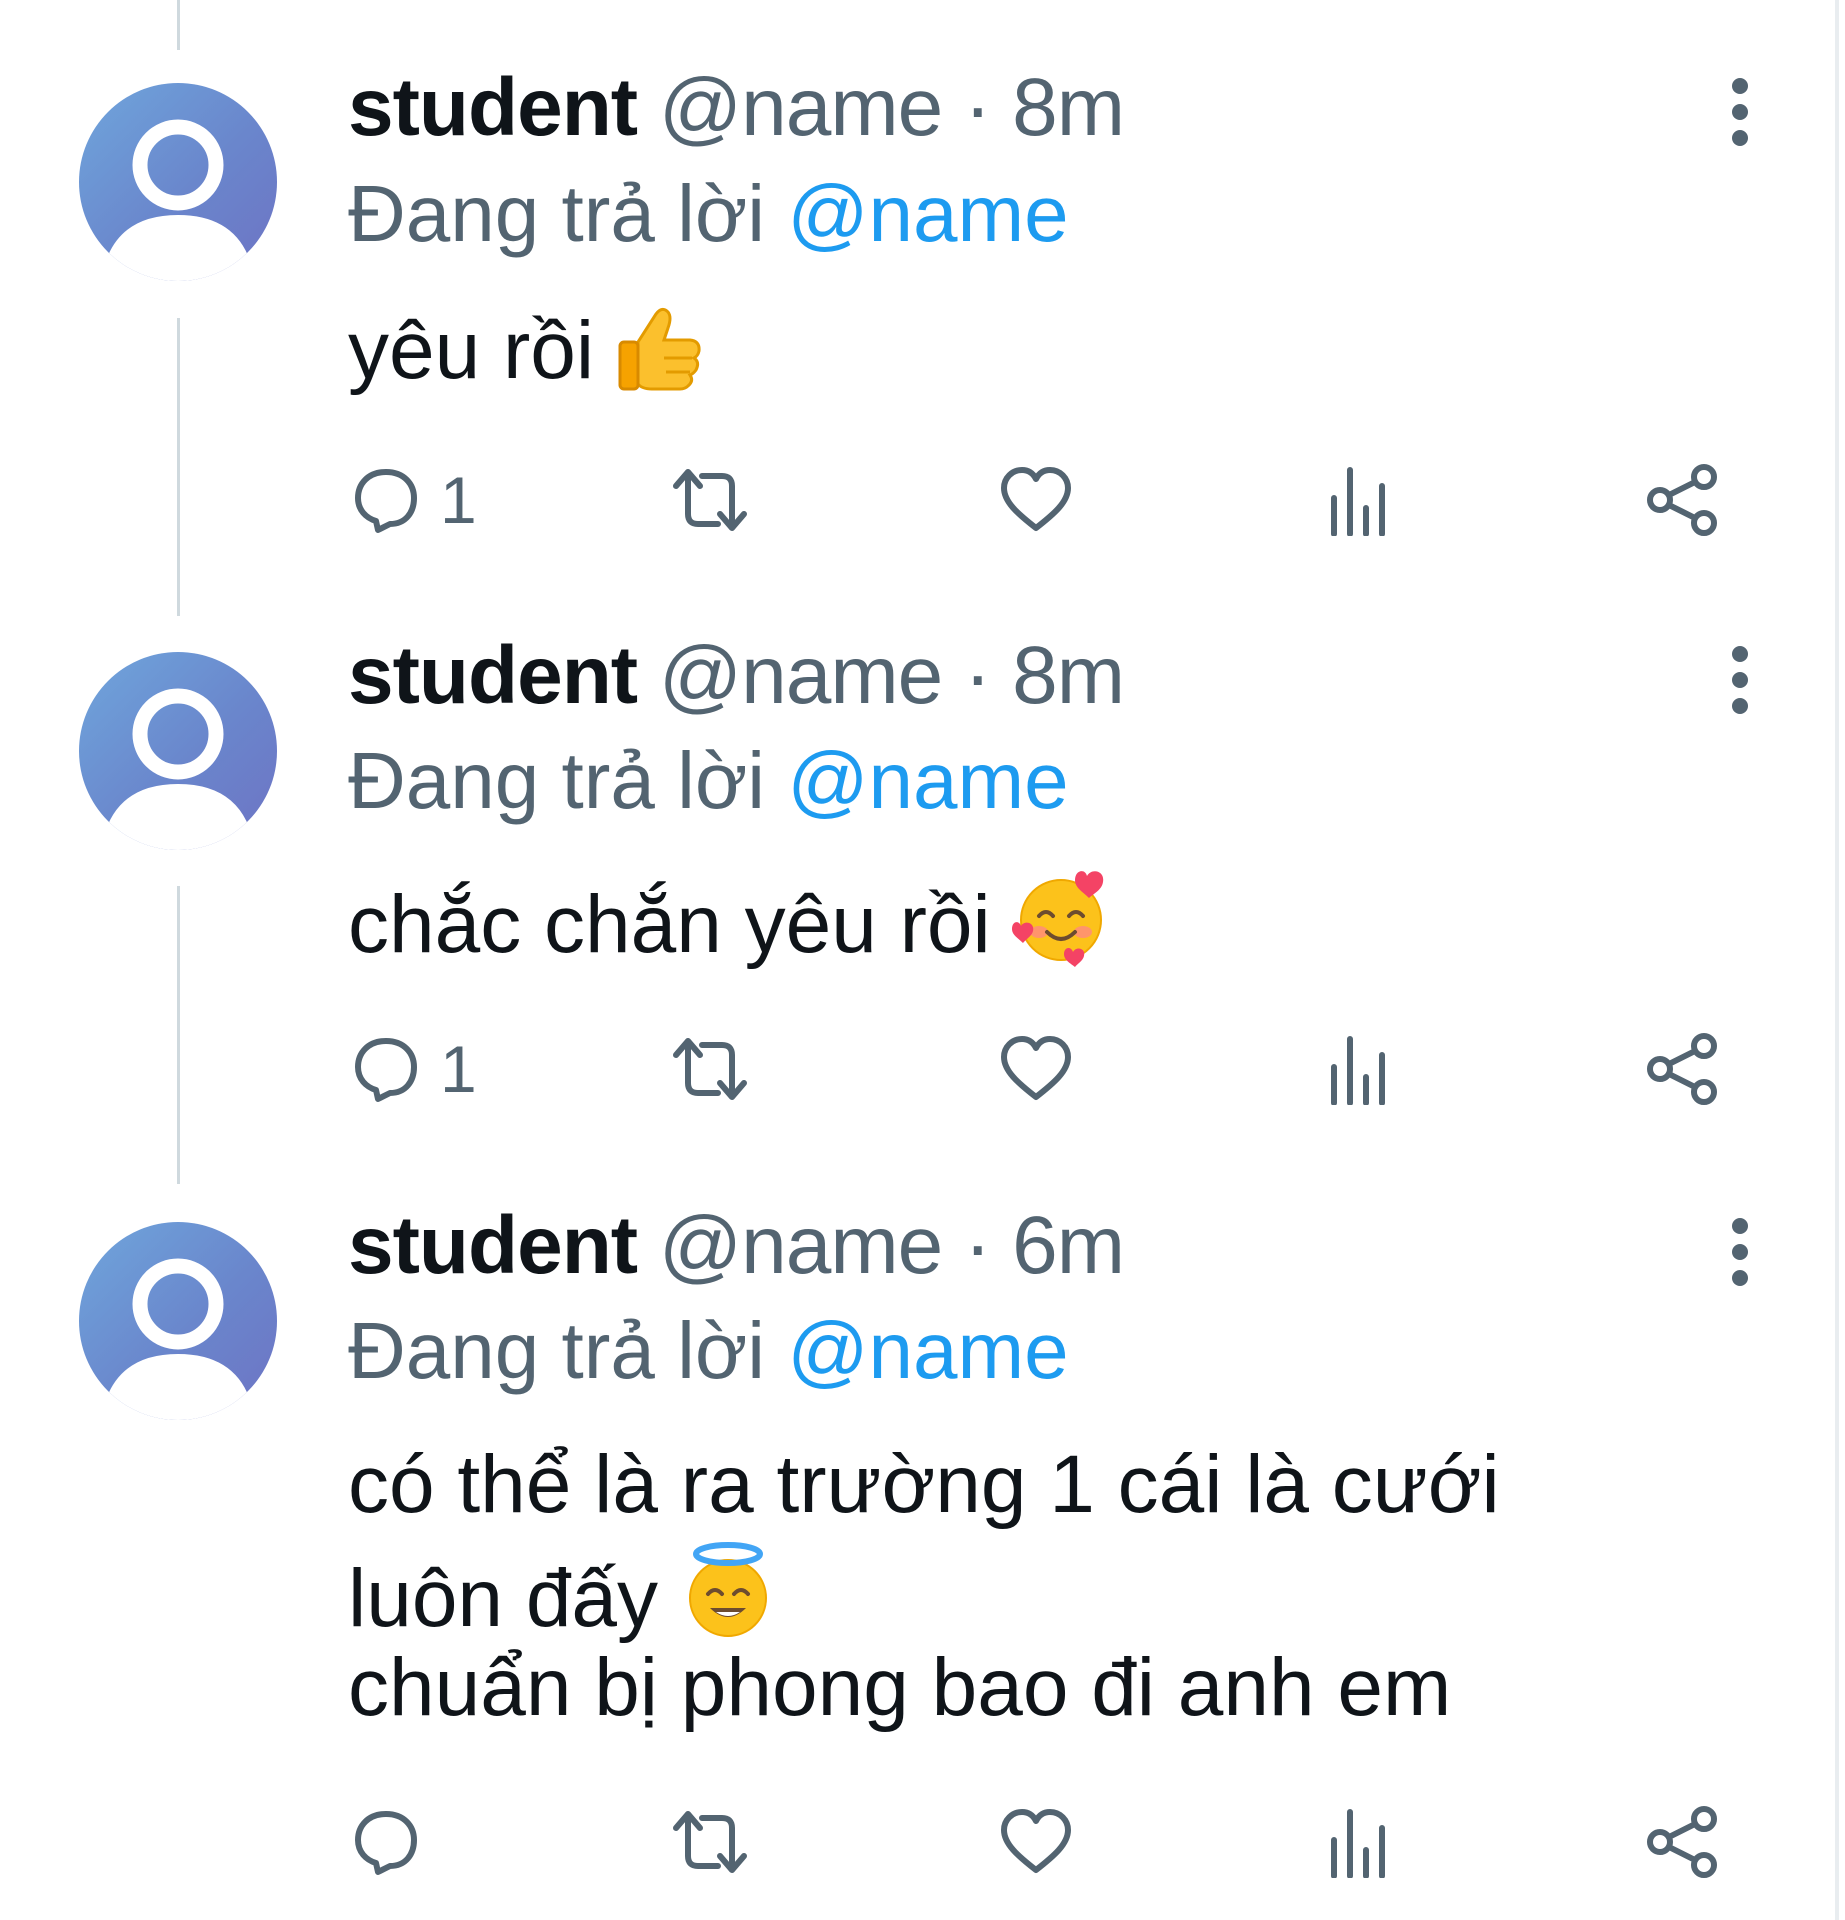 The image size is (1845, 1920). What do you see at coordinates (1837, 960) in the screenshot?
I see `screen-edge` at bounding box center [1837, 960].